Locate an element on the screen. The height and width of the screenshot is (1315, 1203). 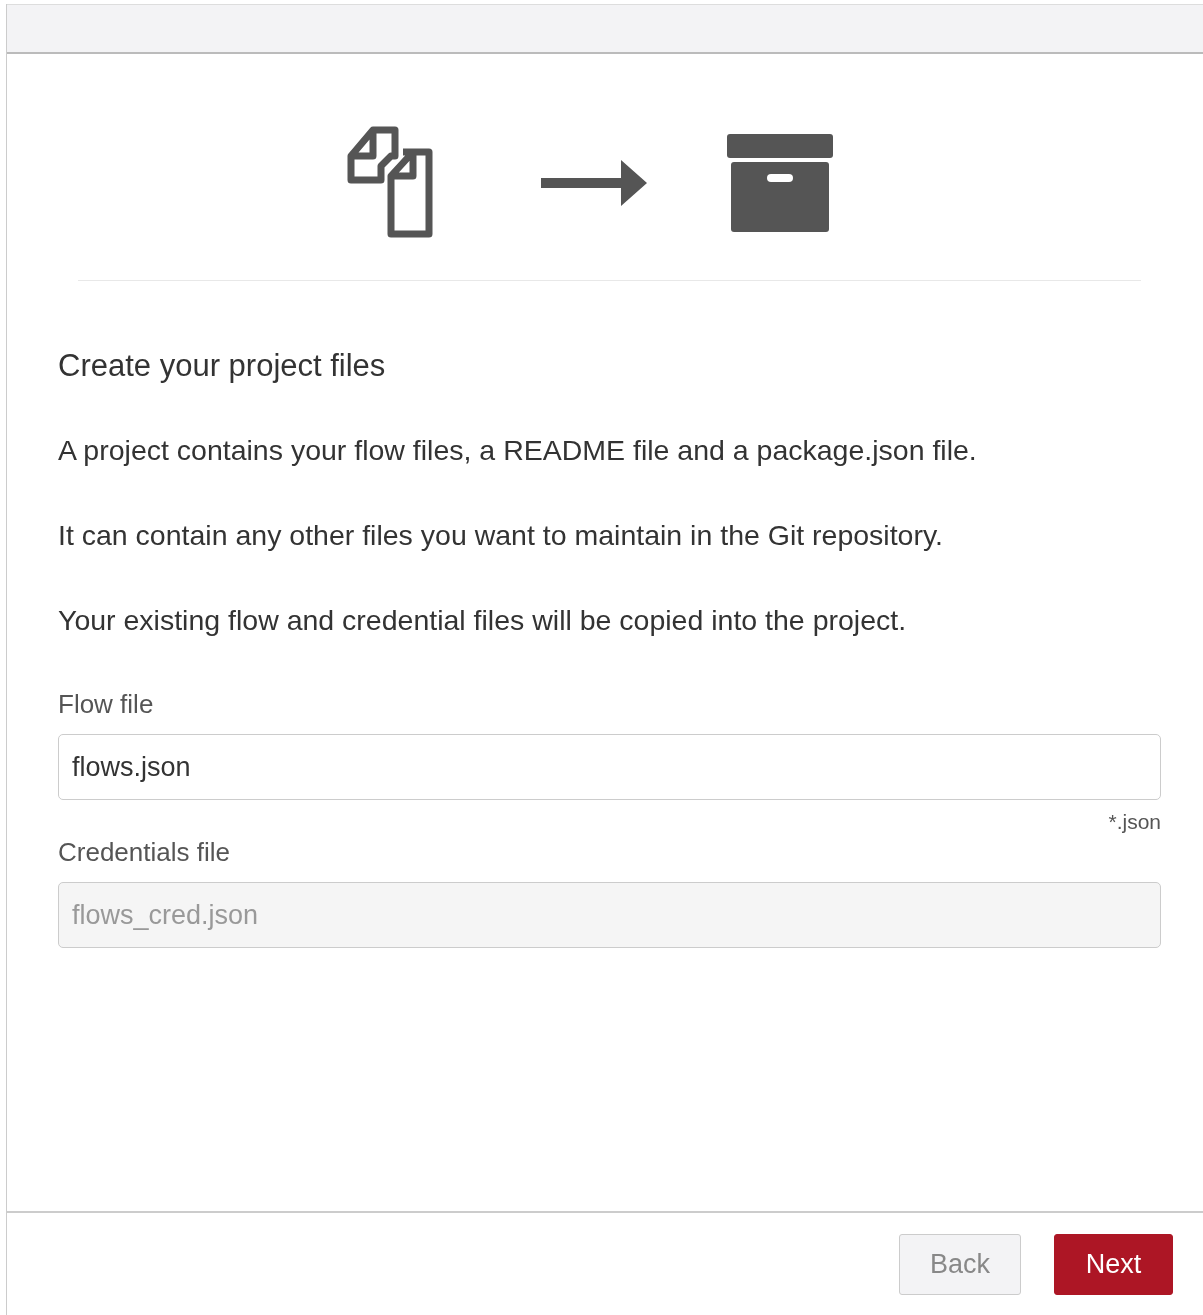
description-text: It can contain any other files you want to maintain in the Git repository. is located at coordinates (501, 535).